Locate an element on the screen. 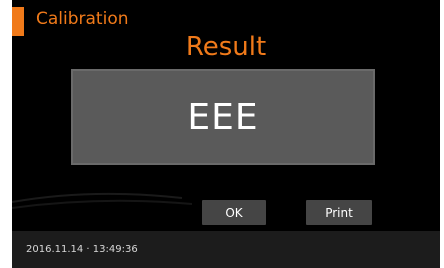 The width and height of the screenshot is (444, 268). result-value: EEE is located at coordinates (223, 117).